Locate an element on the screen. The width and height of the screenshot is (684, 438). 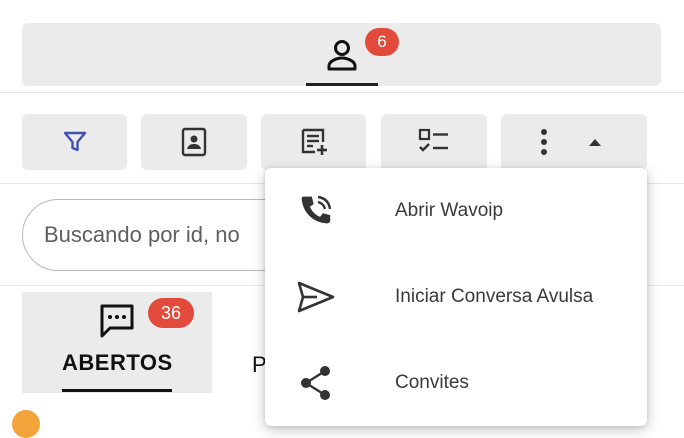
checklist-icon is located at coordinates (434, 142).